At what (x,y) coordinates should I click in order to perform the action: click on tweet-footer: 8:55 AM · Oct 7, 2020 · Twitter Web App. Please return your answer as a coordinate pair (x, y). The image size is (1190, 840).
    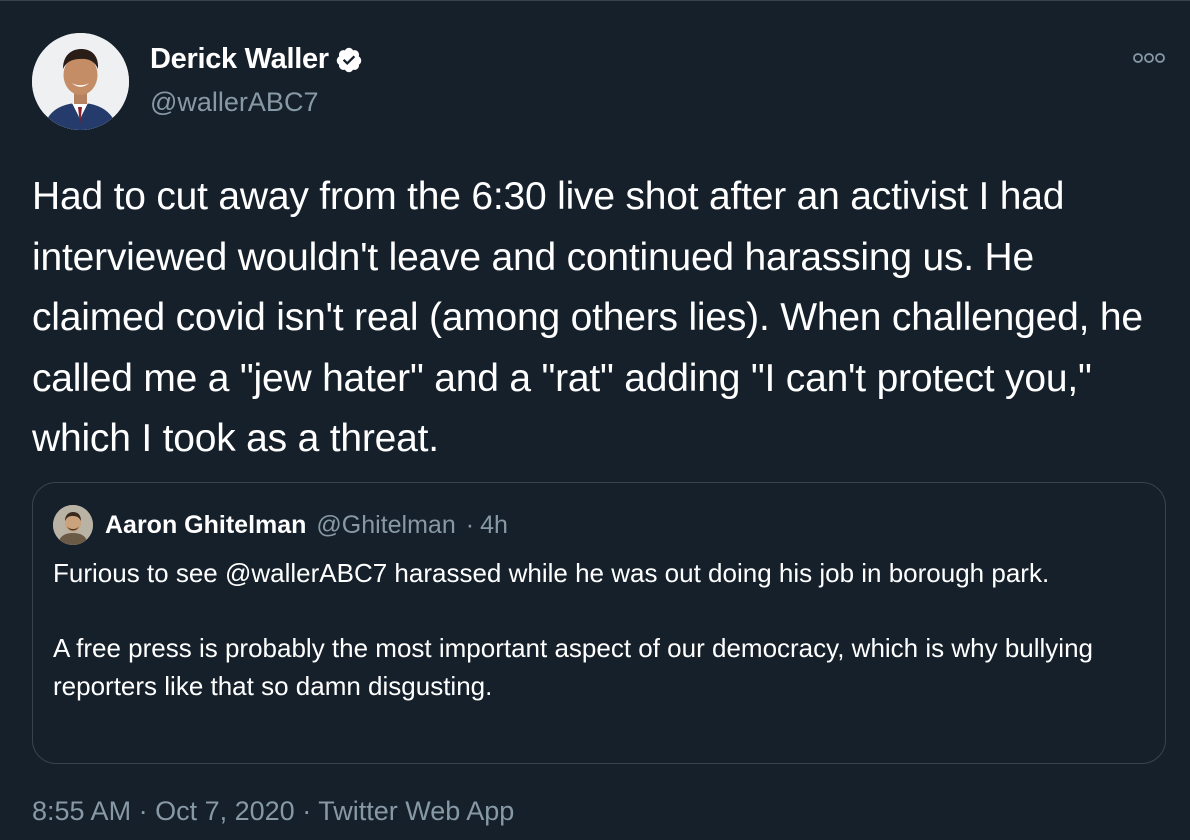
    Looking at the image, I should click on (273, 811).